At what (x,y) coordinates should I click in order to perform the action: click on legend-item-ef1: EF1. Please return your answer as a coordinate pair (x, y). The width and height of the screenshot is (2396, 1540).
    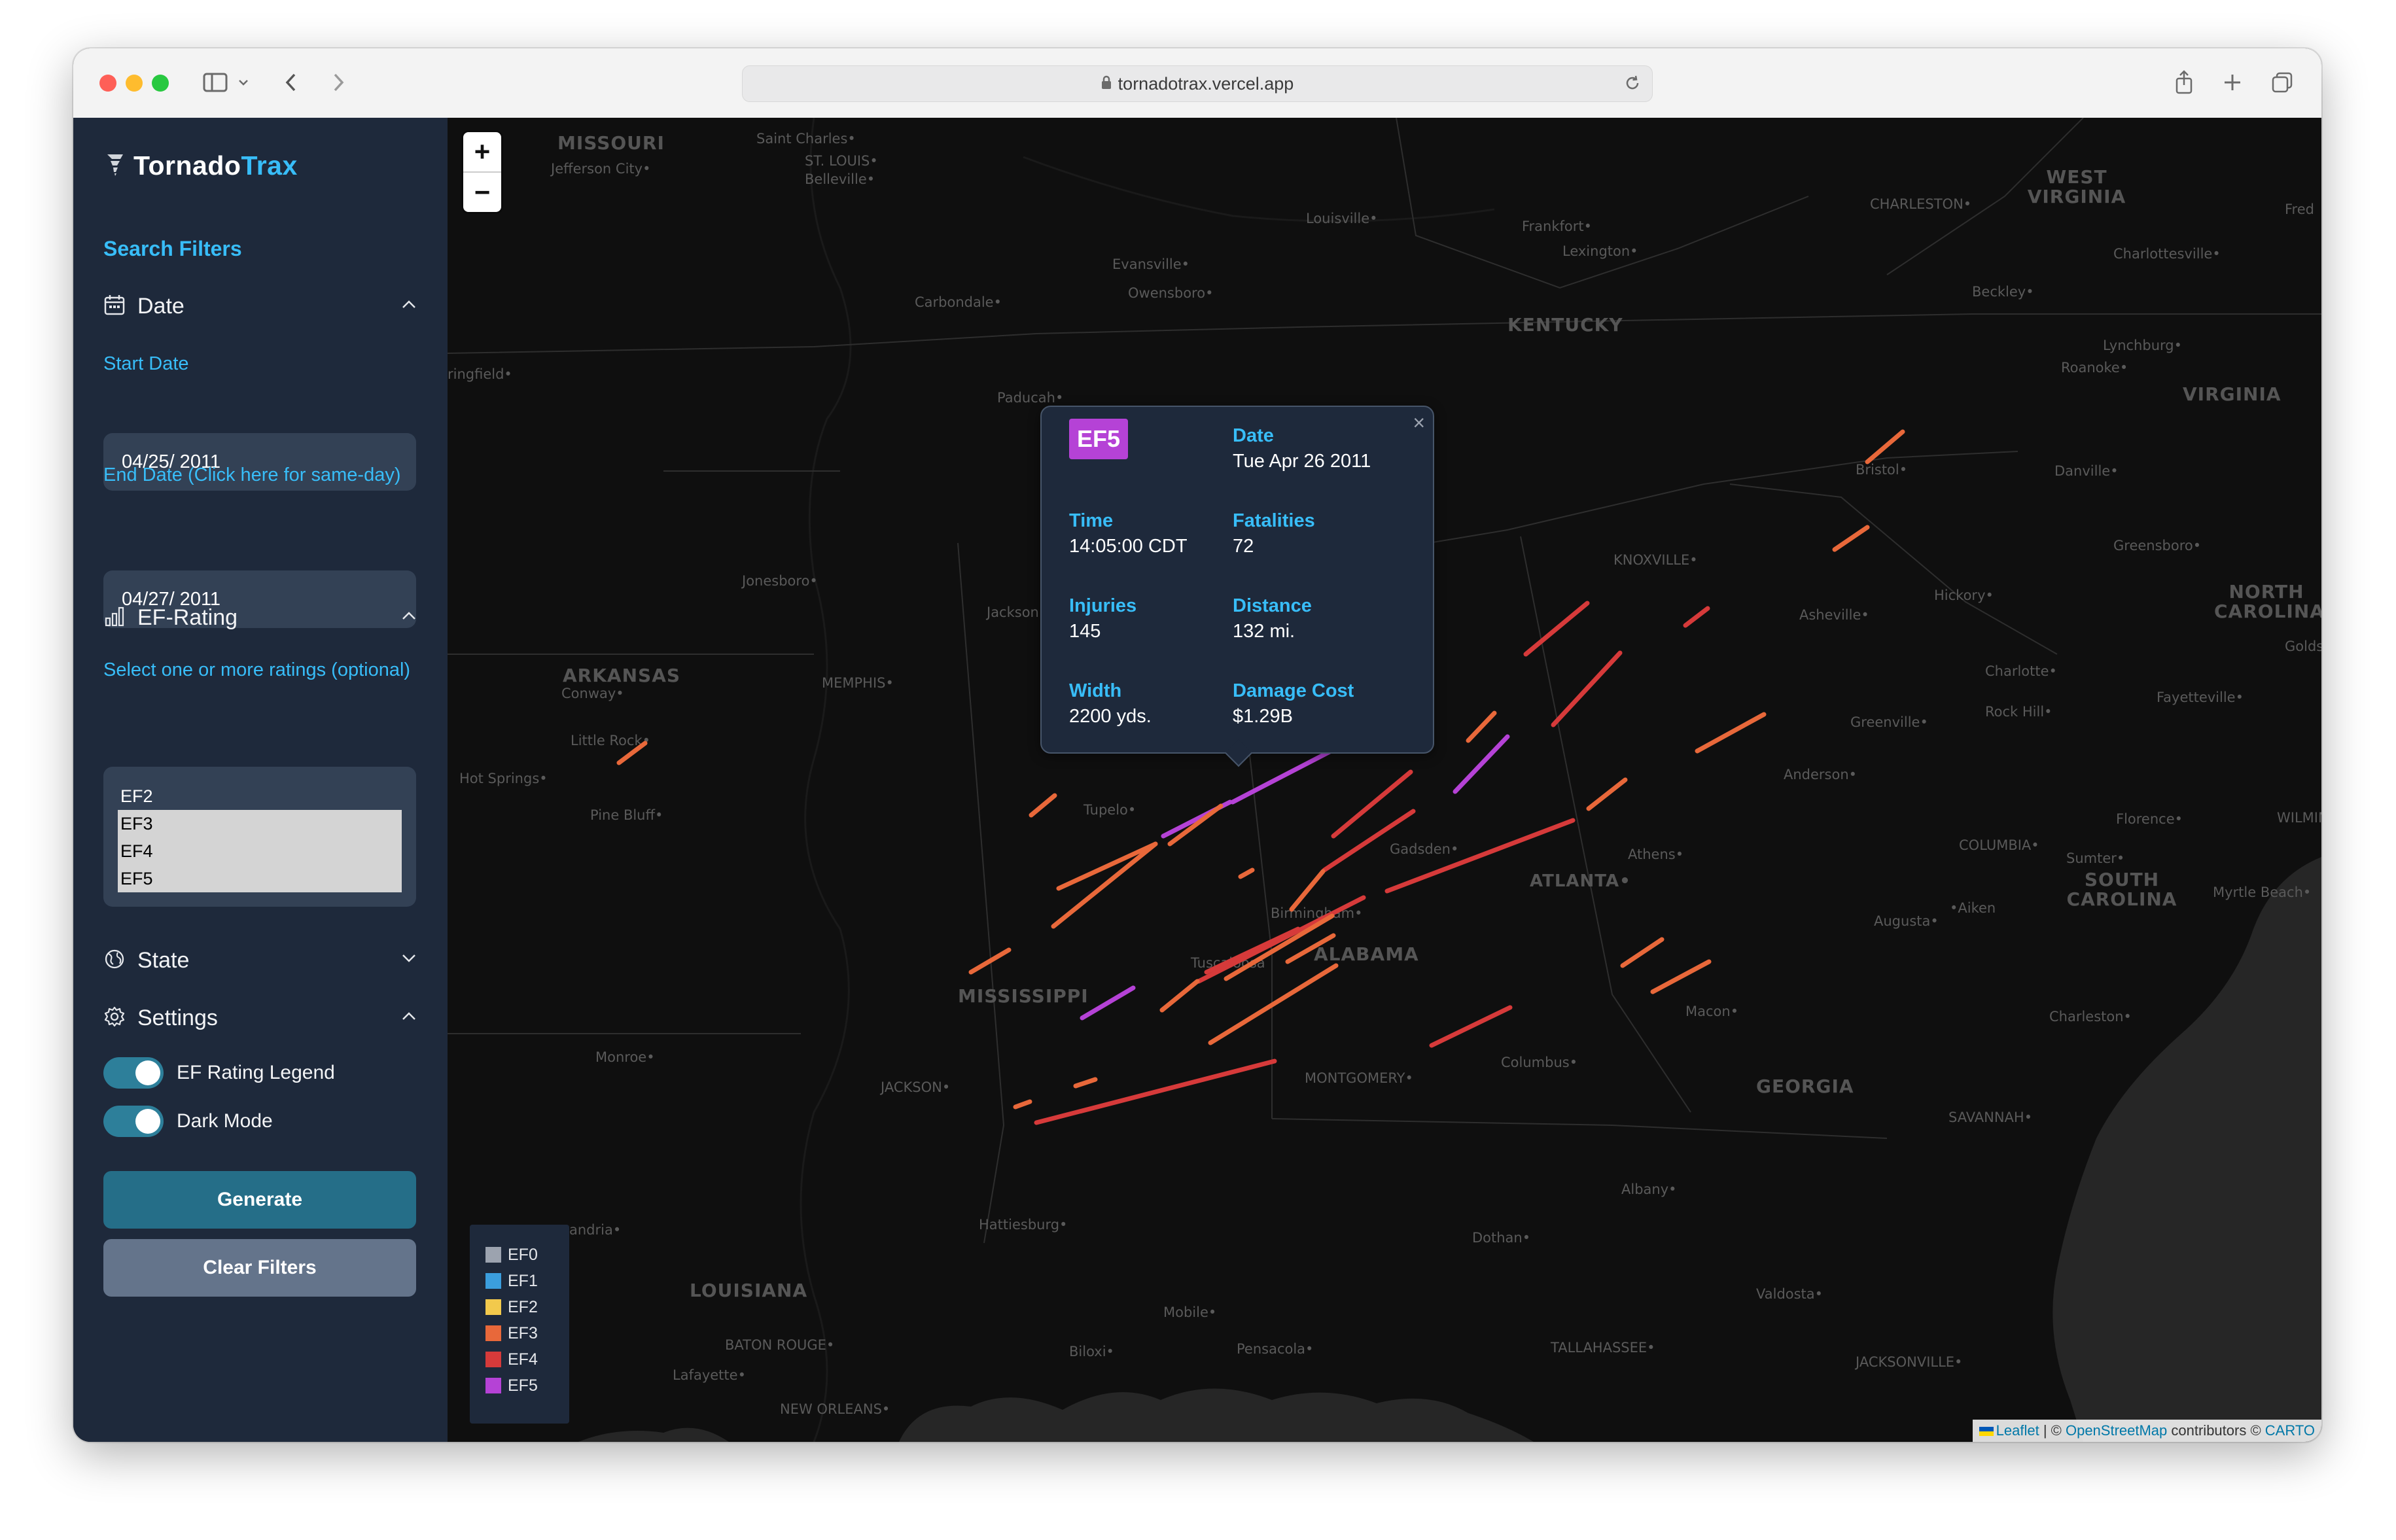
    Looking at the image, I should click on (519, 1281).